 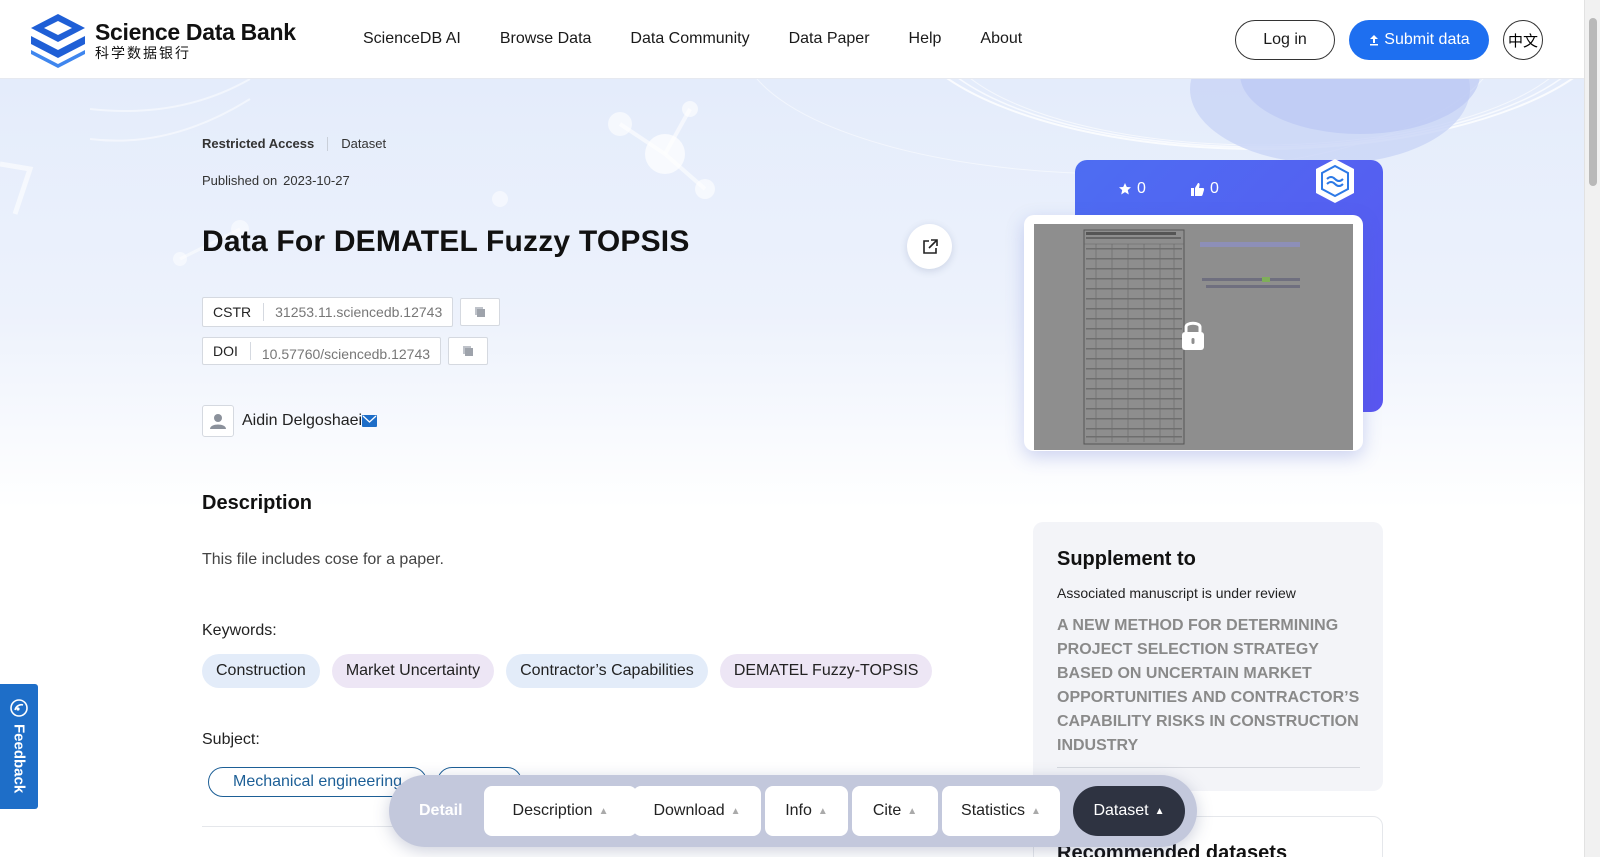 I want to click on user-icon, so click(x=218, y=421).